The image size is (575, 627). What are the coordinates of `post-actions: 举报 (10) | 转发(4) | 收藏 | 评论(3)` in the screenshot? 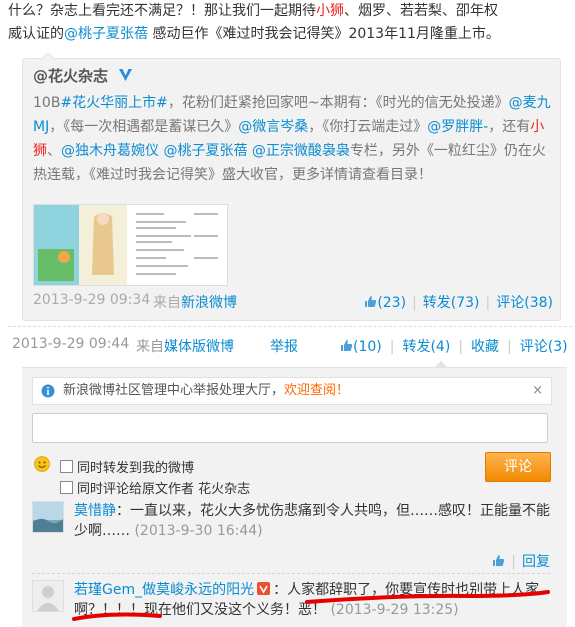 It's located at (419, 347).